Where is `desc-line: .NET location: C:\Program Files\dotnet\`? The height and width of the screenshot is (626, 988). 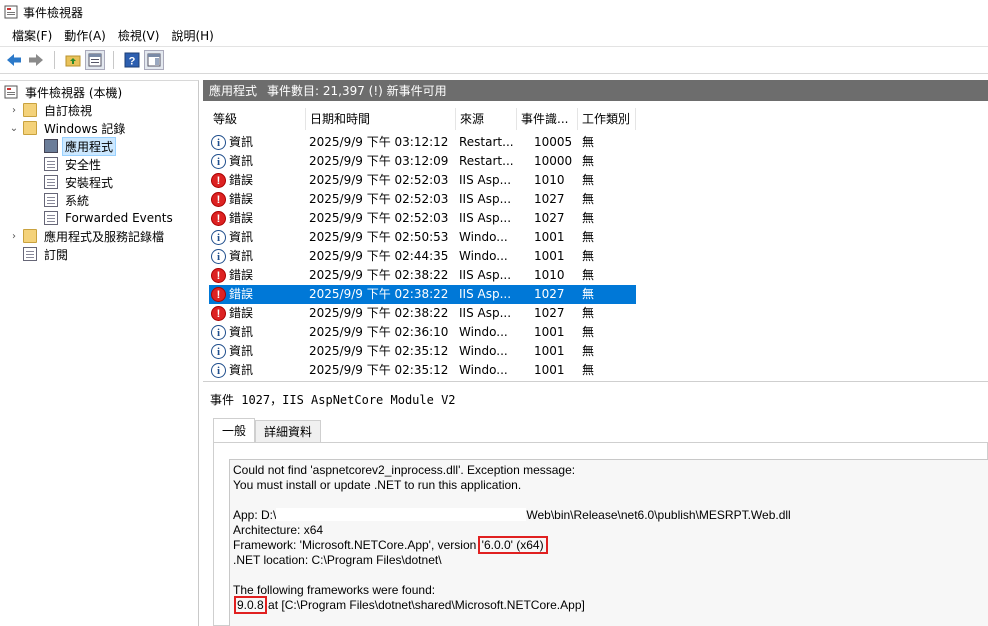 desc-line: .NET location: C:\Program Files\dotnet\ is located at coordinates (337, 560).